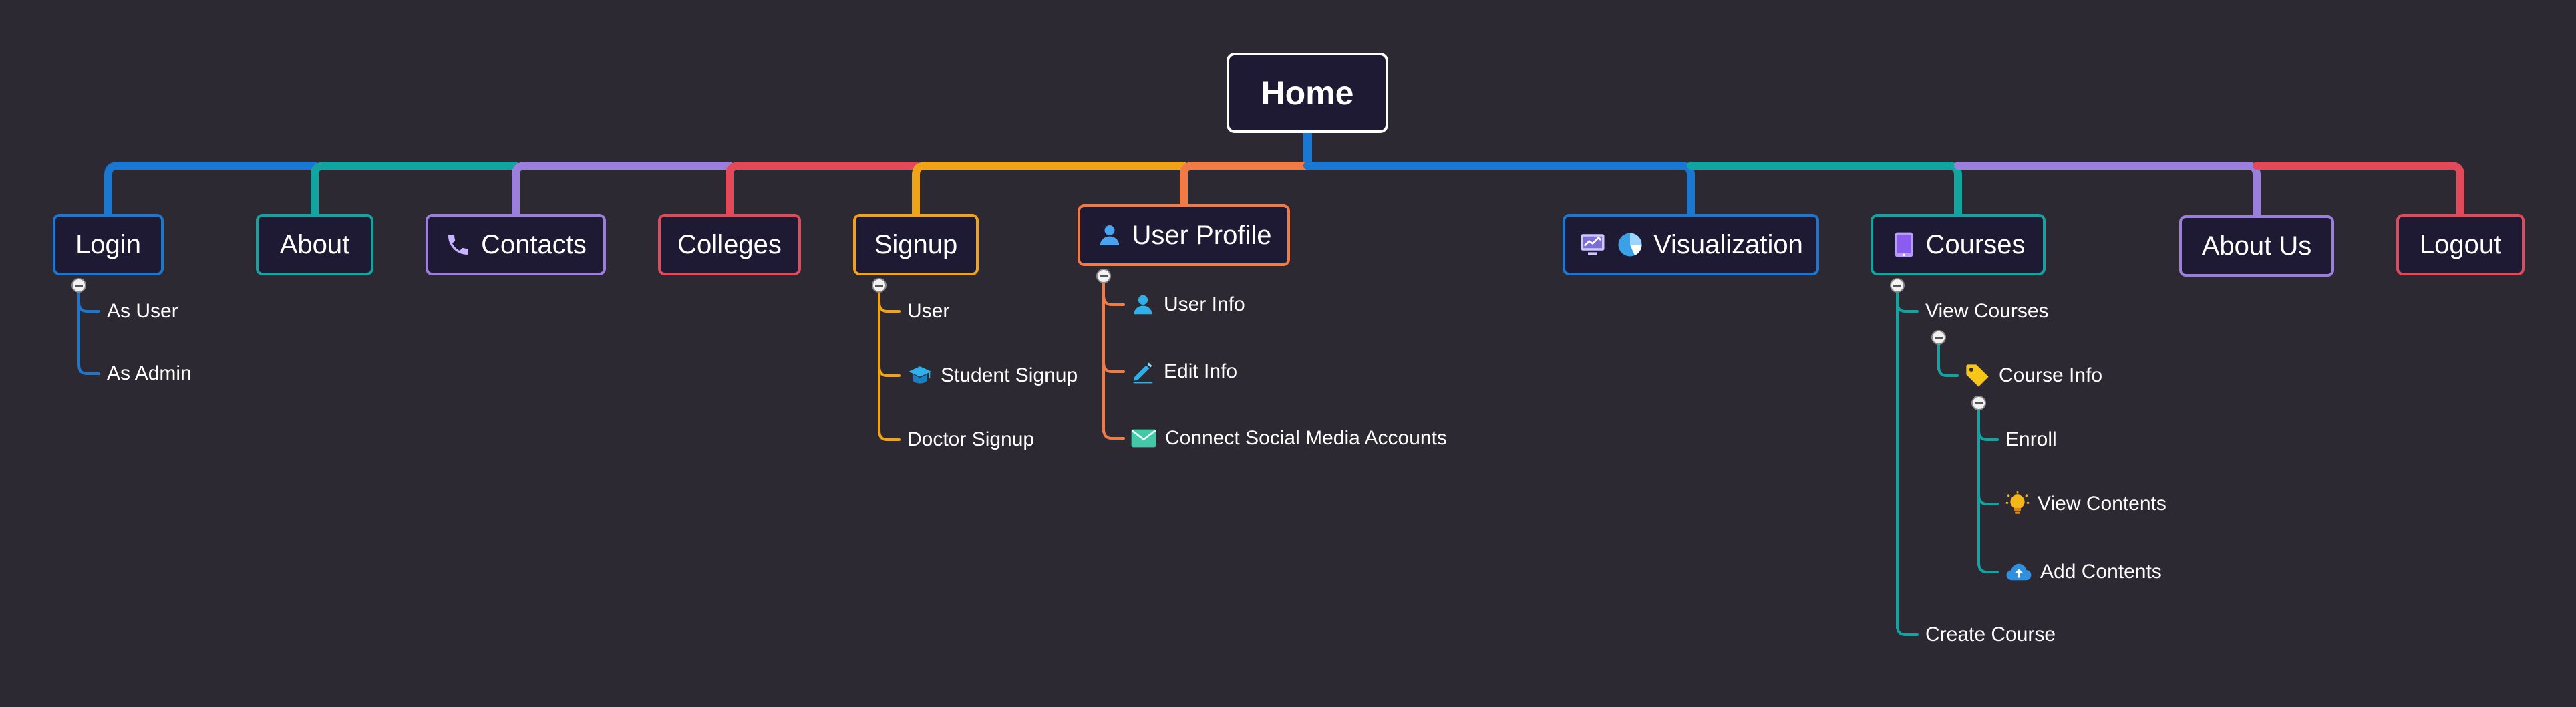 The image size is (2576, 707). I want to click on leaf-edit-info: Edit Info, so click(1183, 371).